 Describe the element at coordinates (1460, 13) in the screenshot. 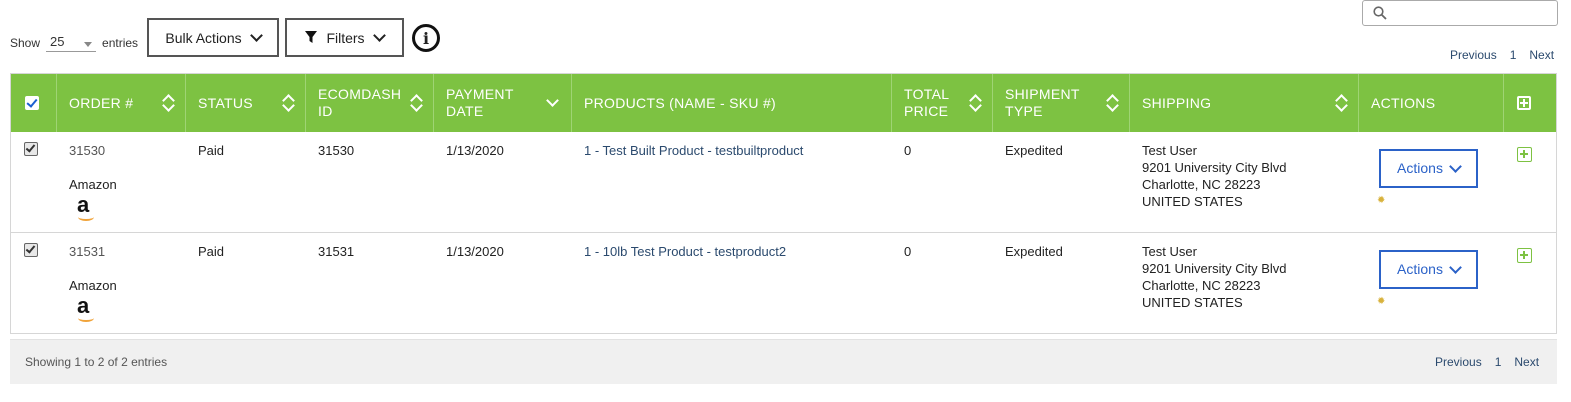

I see `search-input` at that location.